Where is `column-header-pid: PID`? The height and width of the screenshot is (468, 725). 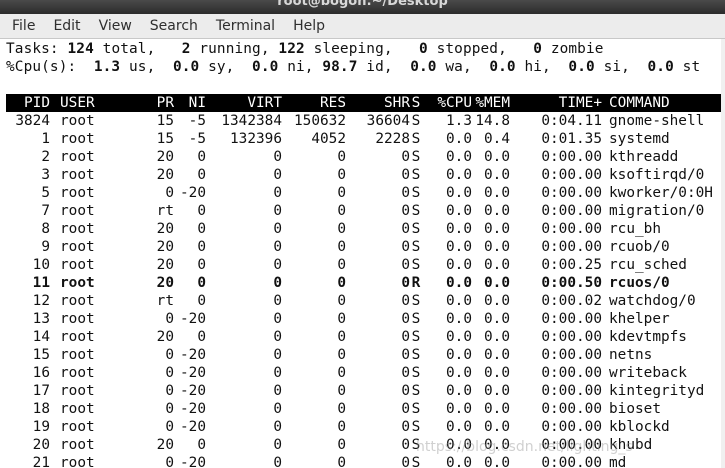
column-header-pid: PID is located at coordinates (37, 103).